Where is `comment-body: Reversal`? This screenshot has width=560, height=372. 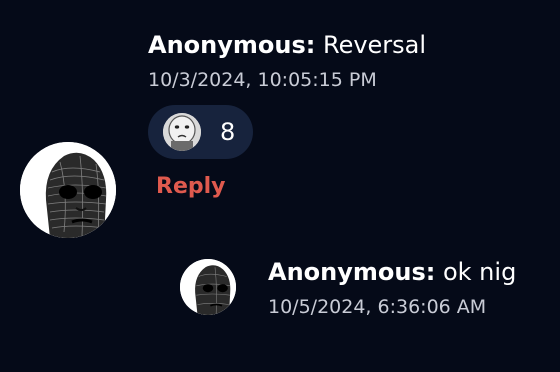
comment-body: Reversal is located at coordinates (371, 45).